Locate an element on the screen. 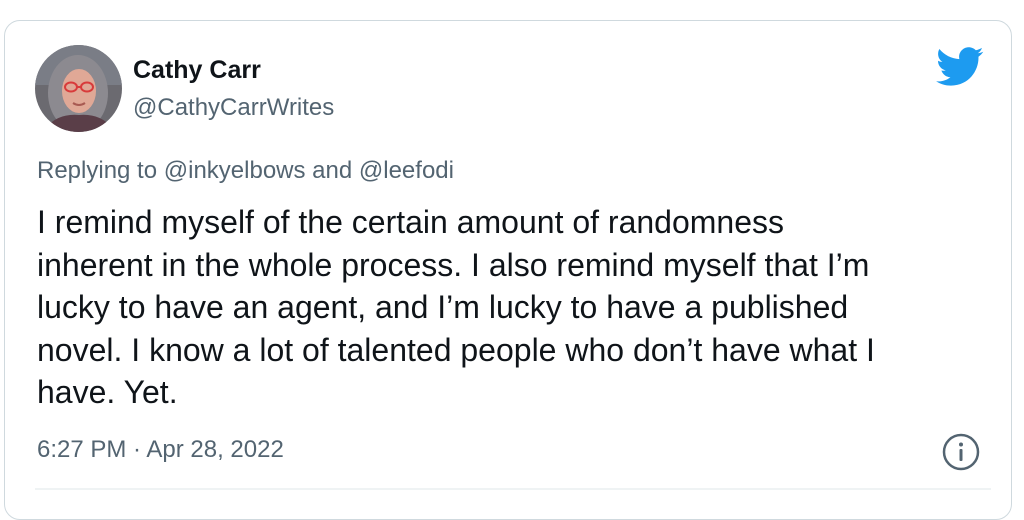 This screenshot has height=520, width=1024. author-name: Cathy Carr is located at coordinates (197, 70).